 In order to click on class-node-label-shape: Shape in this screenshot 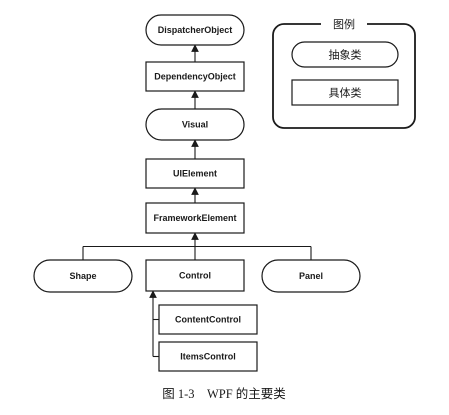, I will do `click(82, 276)`.